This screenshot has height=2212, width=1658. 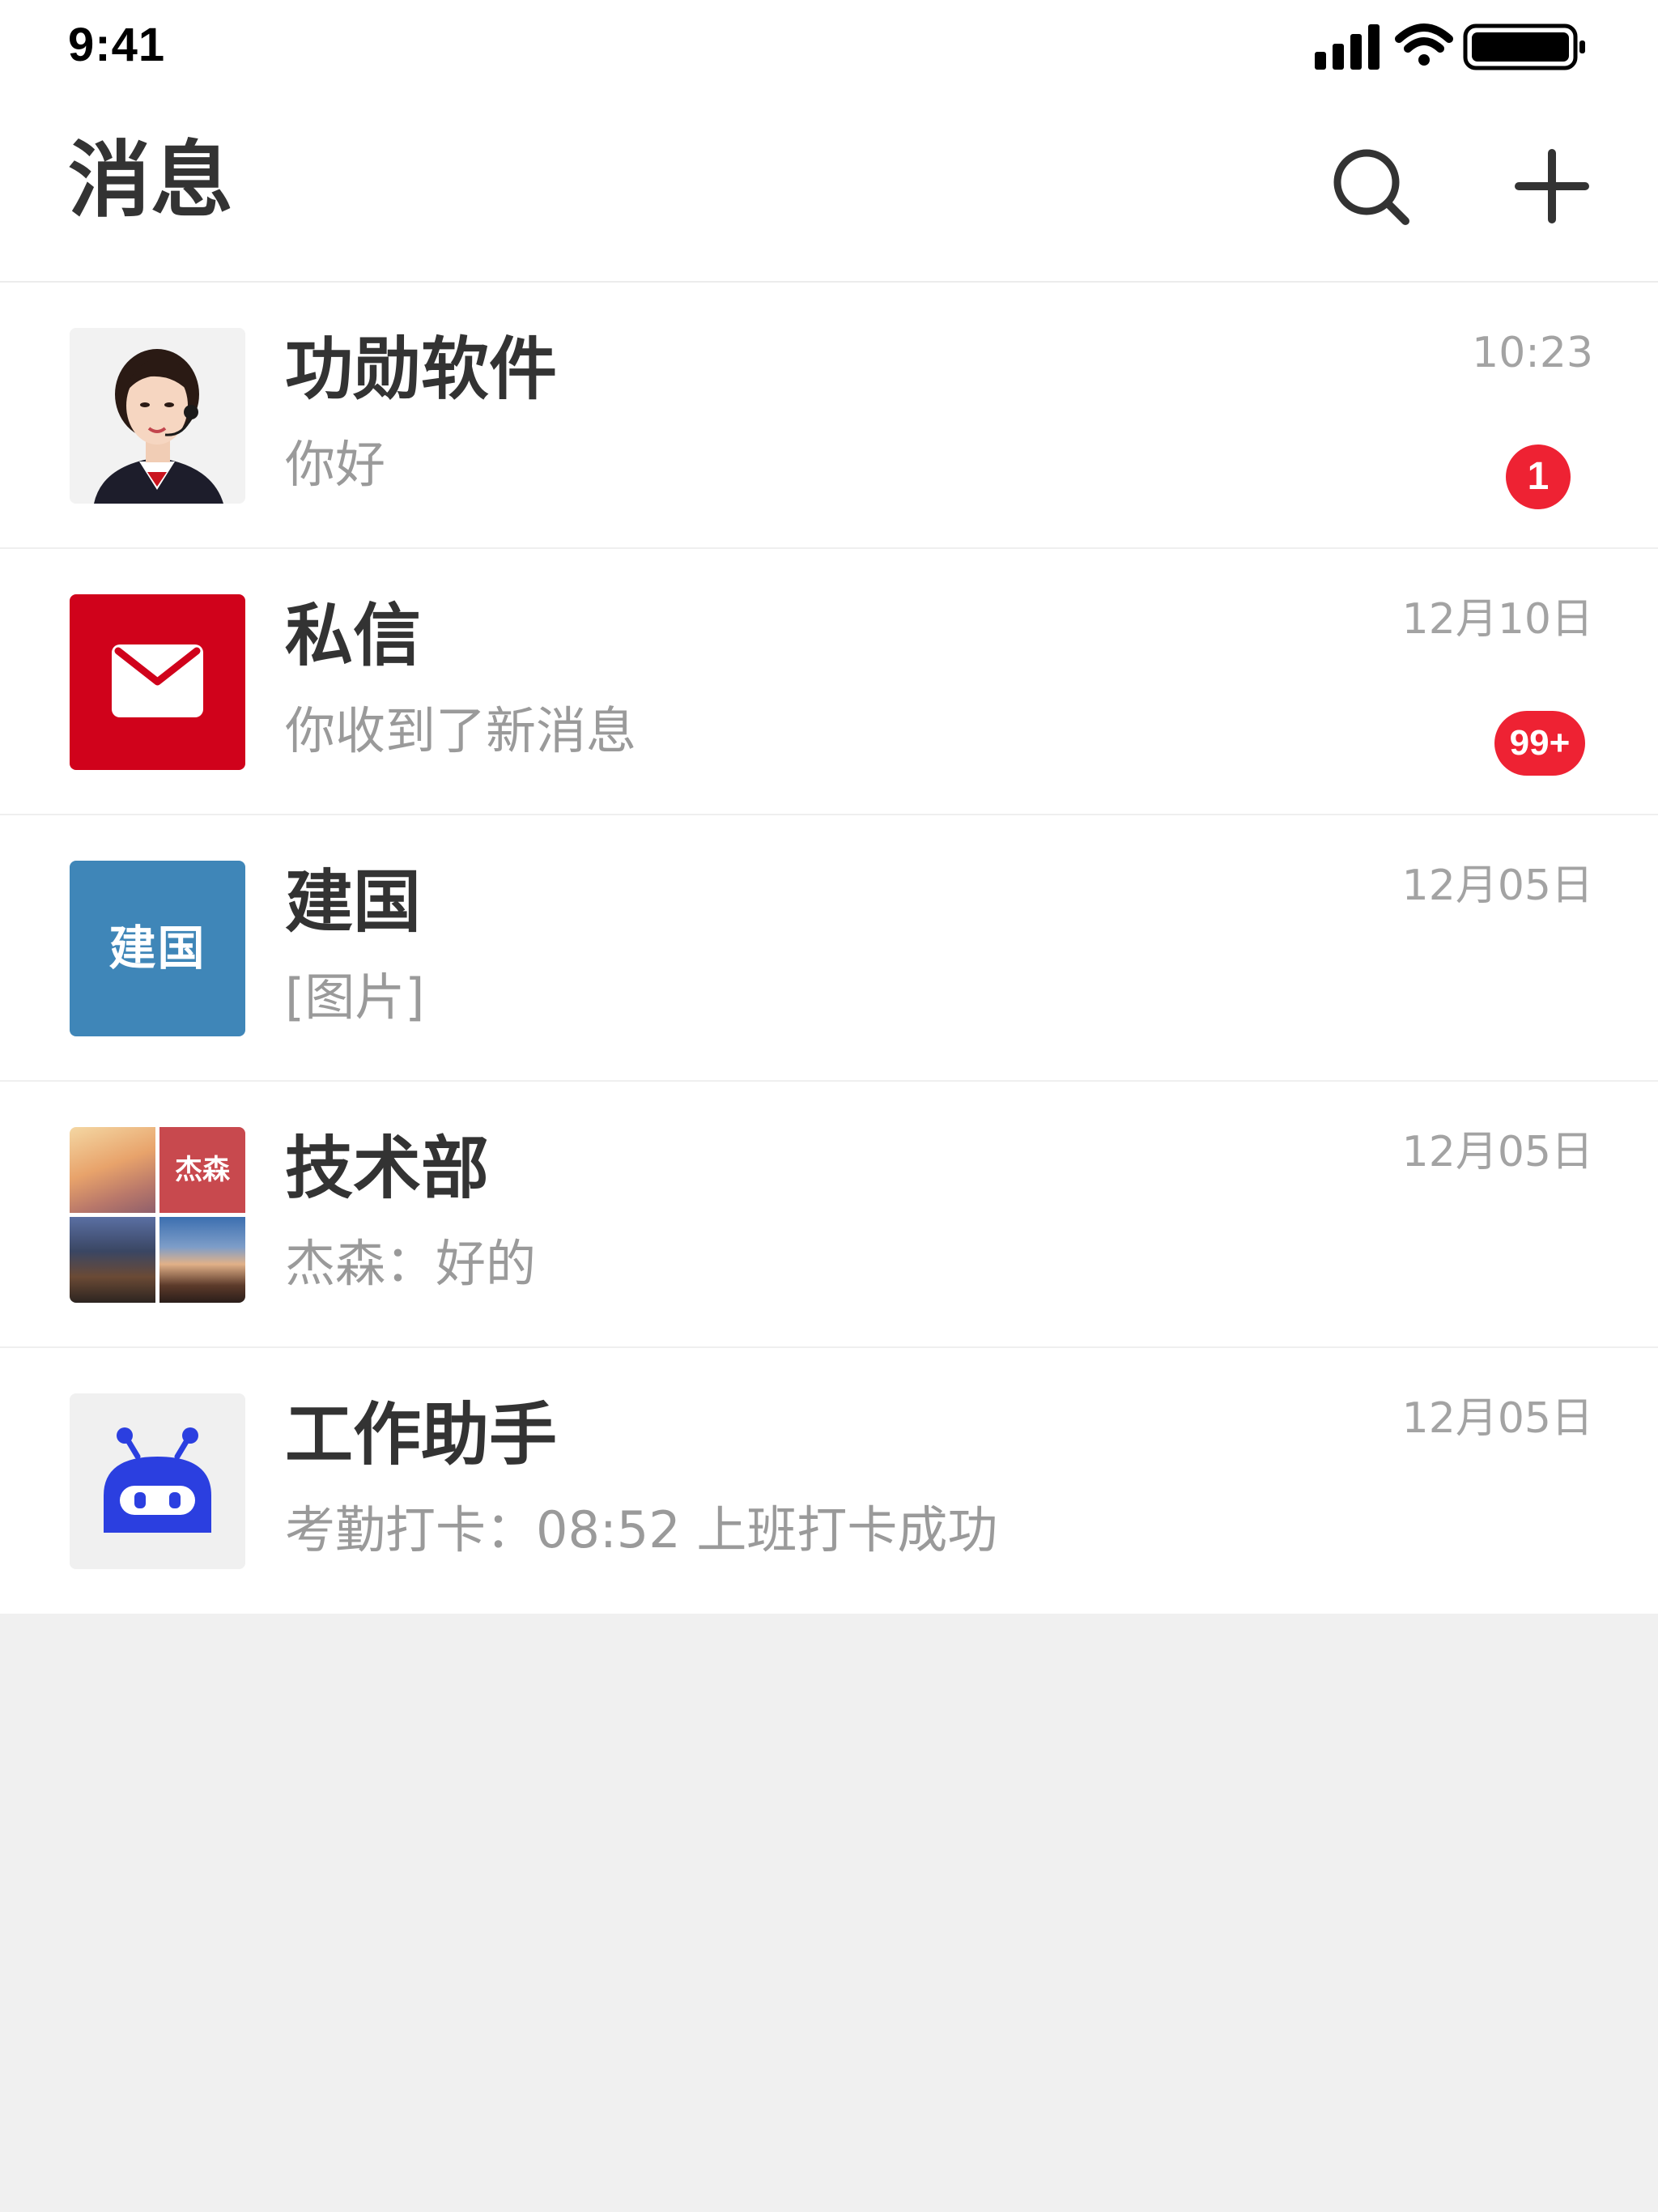 I want to click on mail-avatar, so click(x=157, y=682).